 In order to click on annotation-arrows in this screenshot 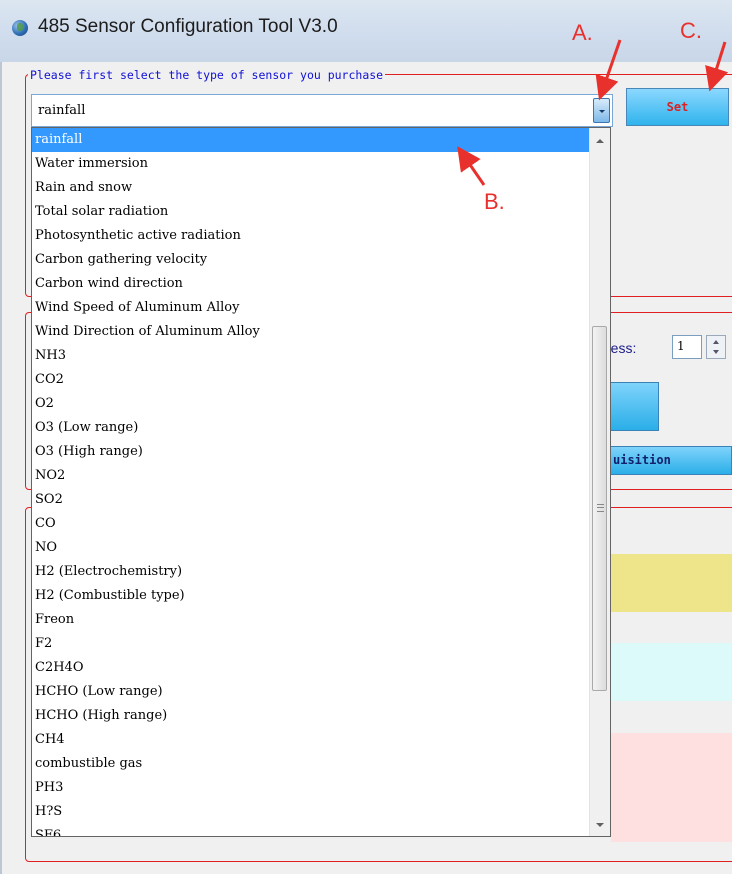, I will do `click(593, 112)`.